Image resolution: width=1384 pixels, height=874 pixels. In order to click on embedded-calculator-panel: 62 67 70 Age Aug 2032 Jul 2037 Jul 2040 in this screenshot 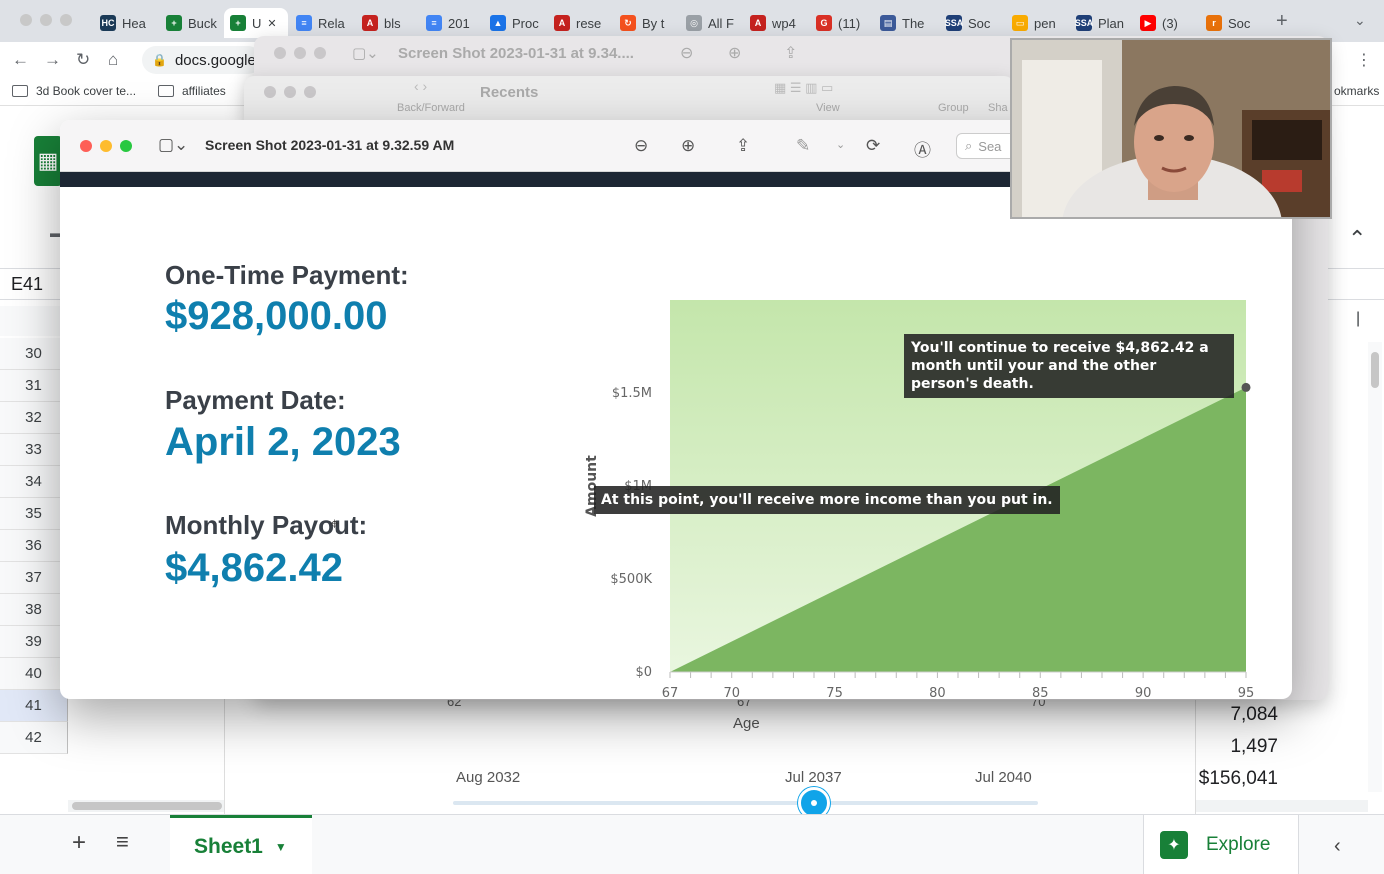, I will do `click(710, 759)`.